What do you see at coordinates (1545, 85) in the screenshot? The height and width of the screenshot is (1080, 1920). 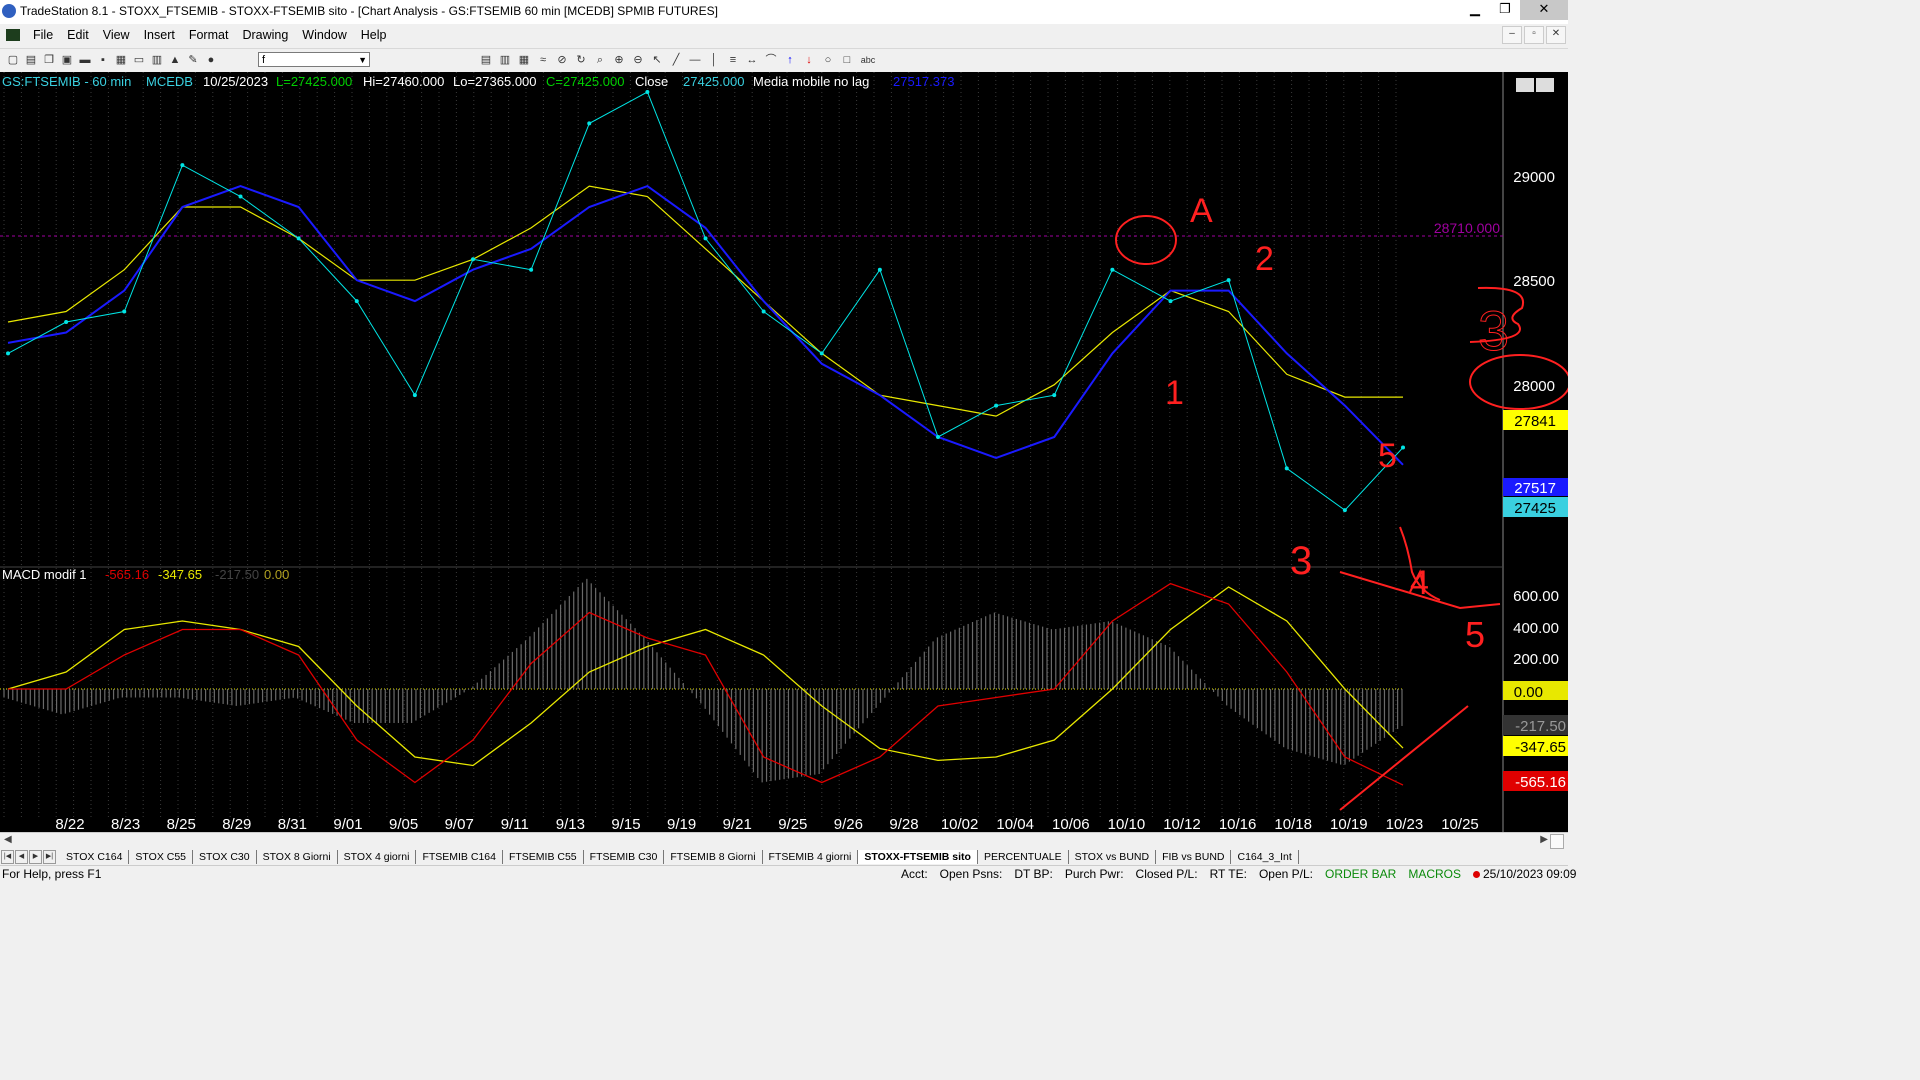 I see `panel-restore-button` at bounding box center [1545, 85].